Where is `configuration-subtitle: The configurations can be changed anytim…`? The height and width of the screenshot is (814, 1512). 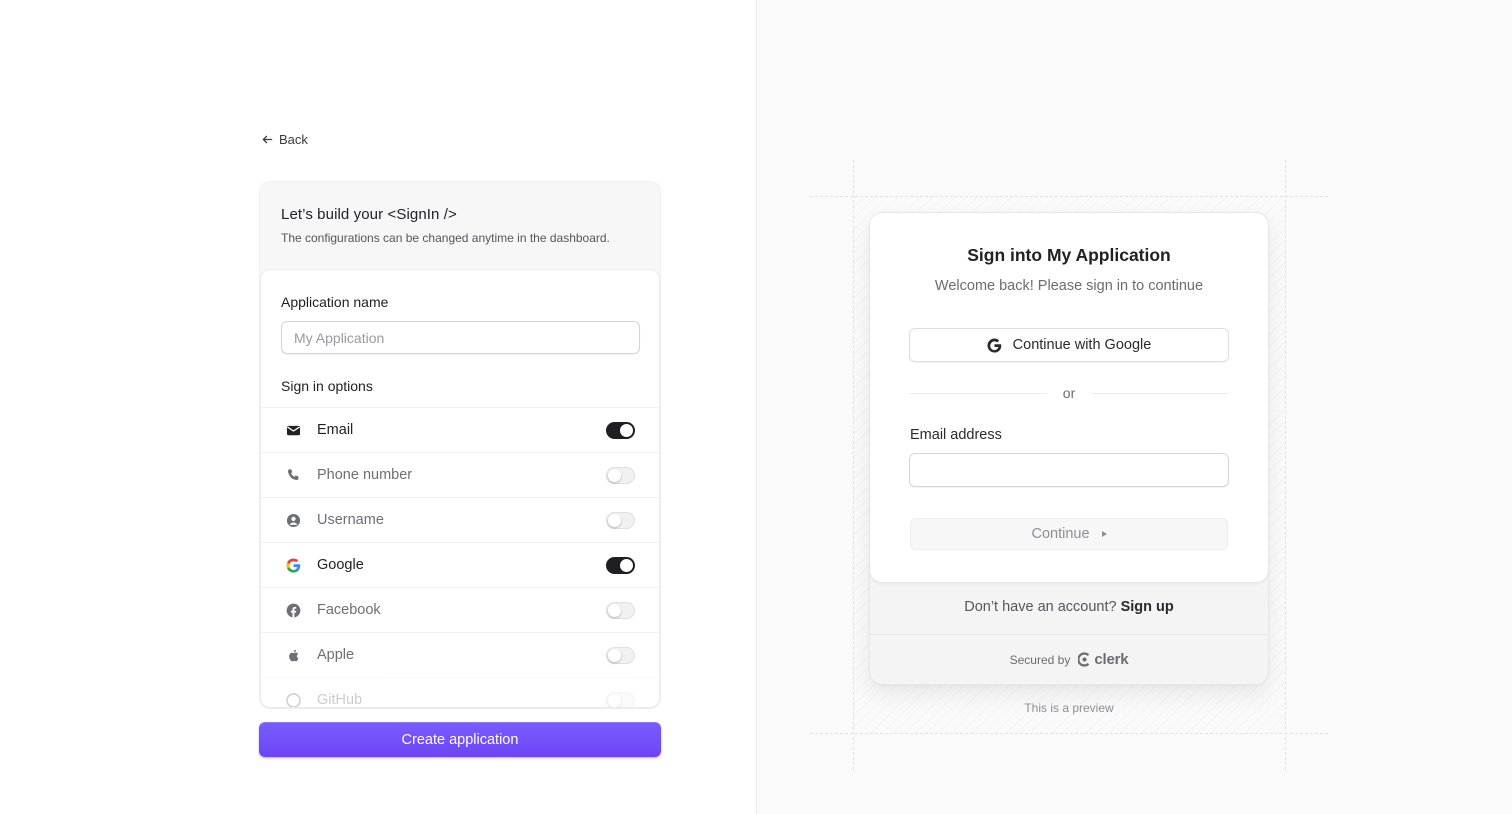 configuration-subtitle: The configurations can be changed anytim… is located at coordinates (445, 238).